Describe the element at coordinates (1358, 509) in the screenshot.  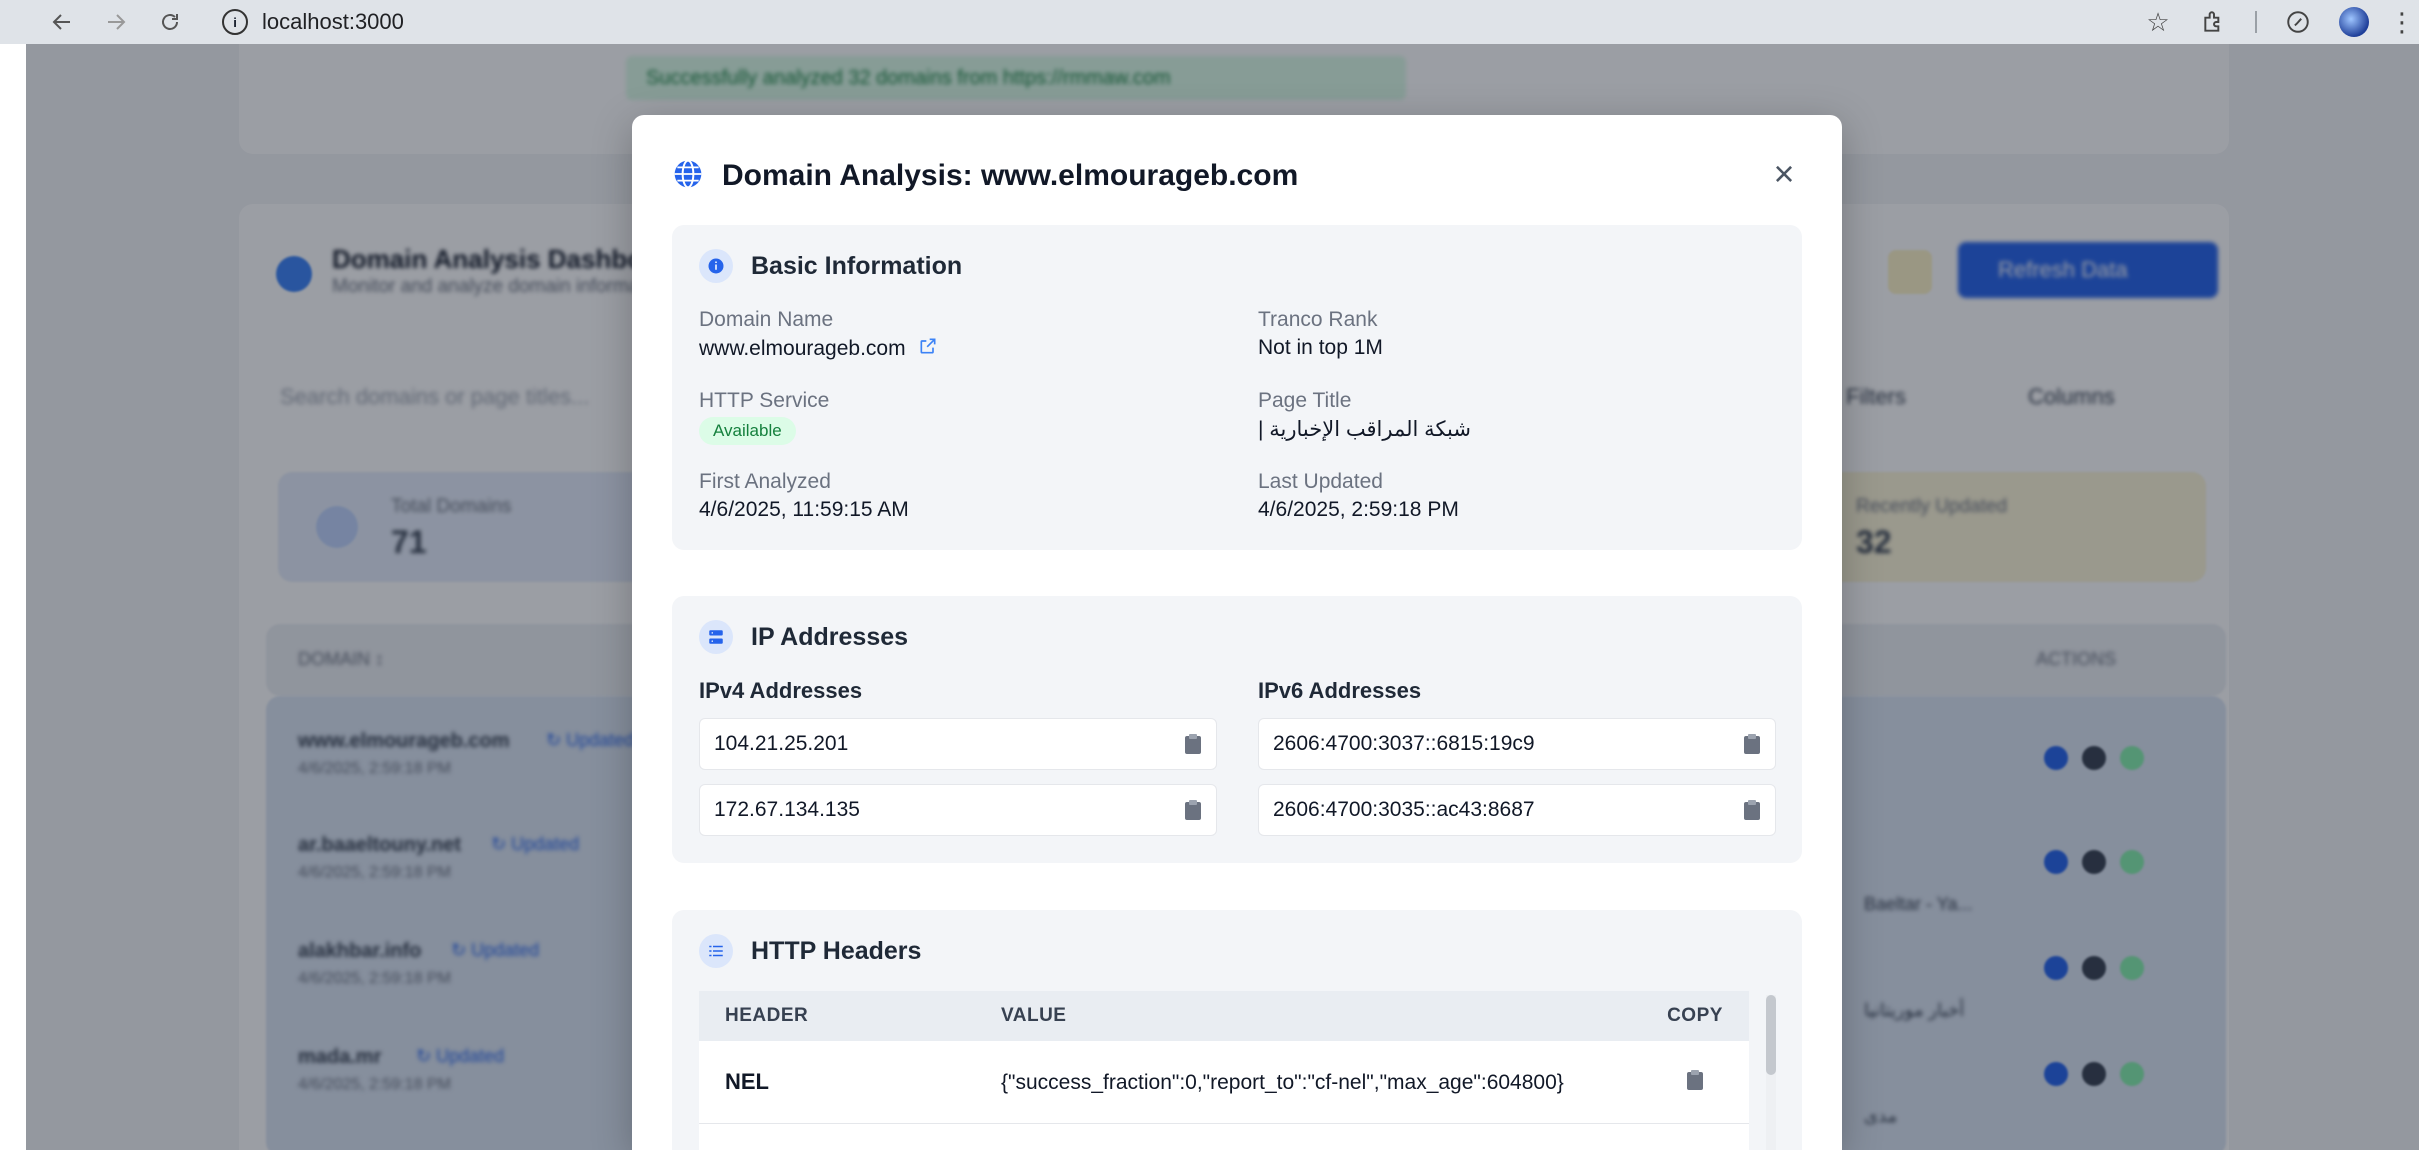
I see `last-updated-value: 4/6/2025, 2:59:18 PM` at that location.